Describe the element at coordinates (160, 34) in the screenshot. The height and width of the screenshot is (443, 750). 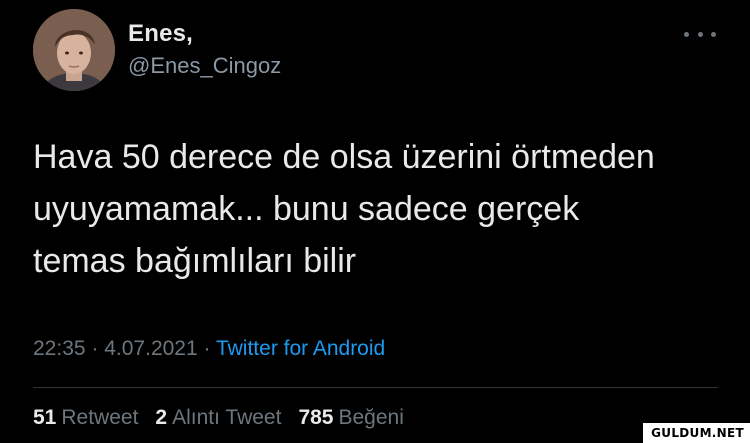
I see `display-name: Enes,` at that location.